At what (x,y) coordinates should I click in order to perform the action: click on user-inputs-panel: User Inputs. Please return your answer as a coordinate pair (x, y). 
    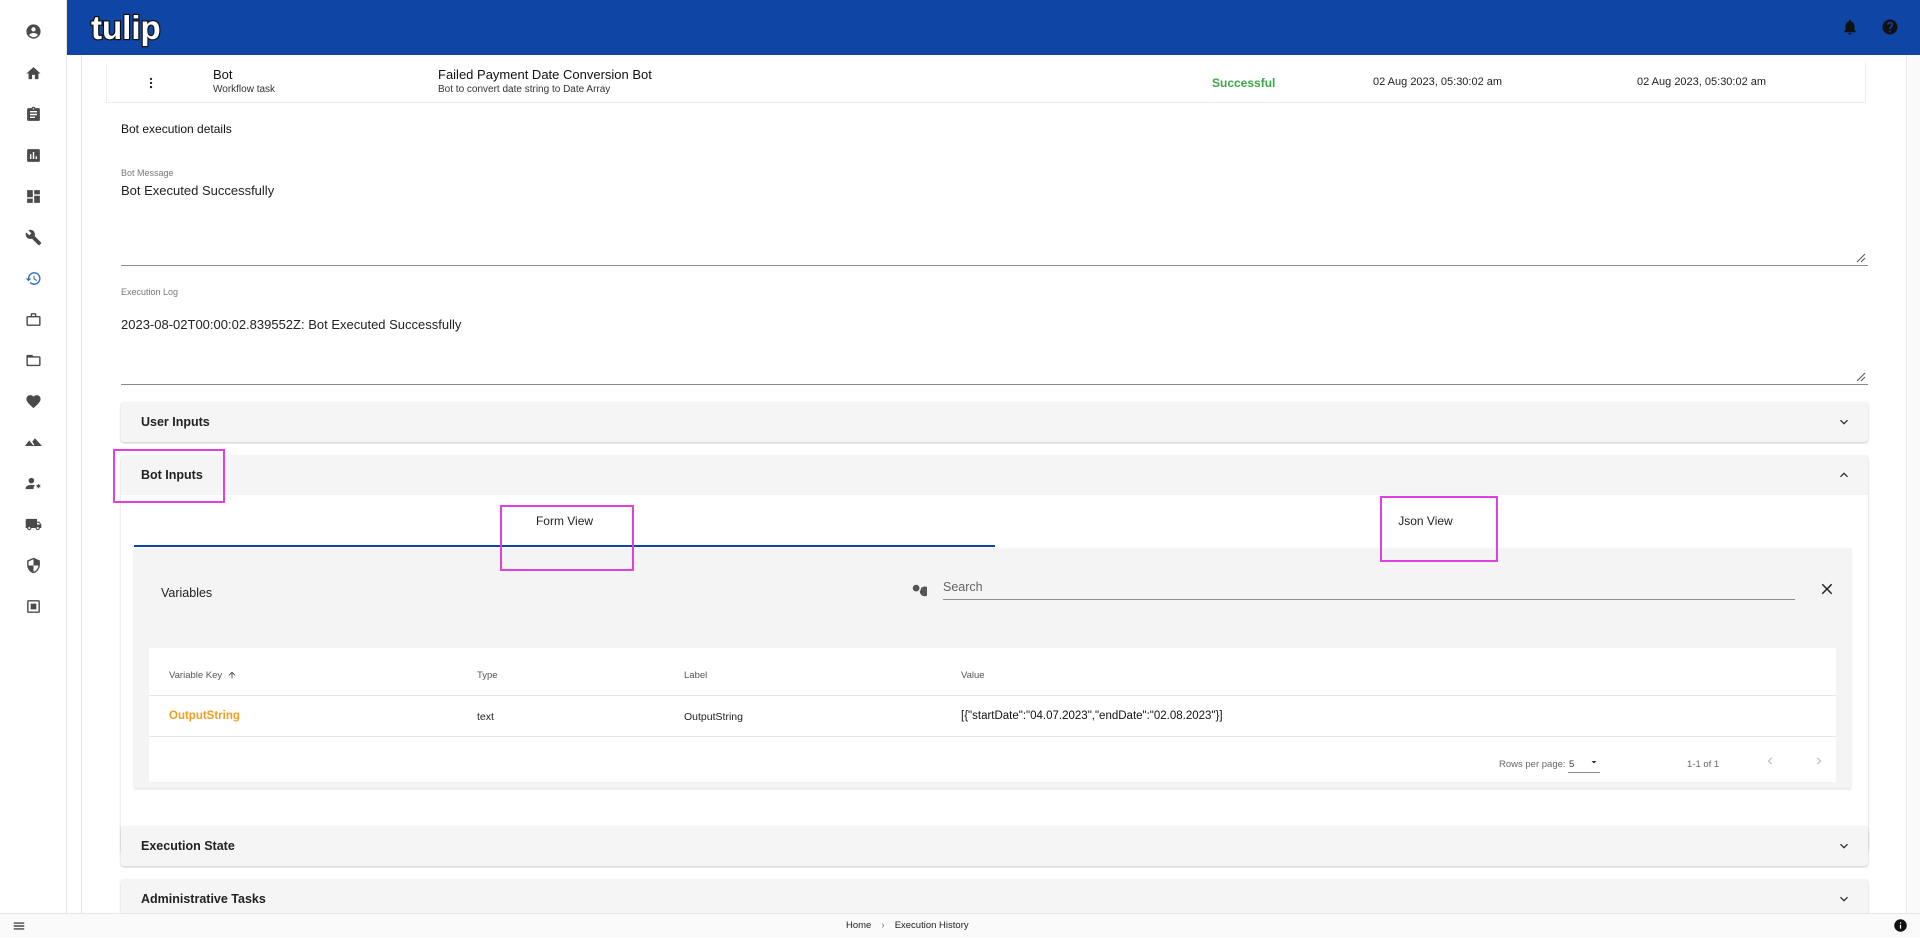
    Looking at the image, I should click on (994, 422).